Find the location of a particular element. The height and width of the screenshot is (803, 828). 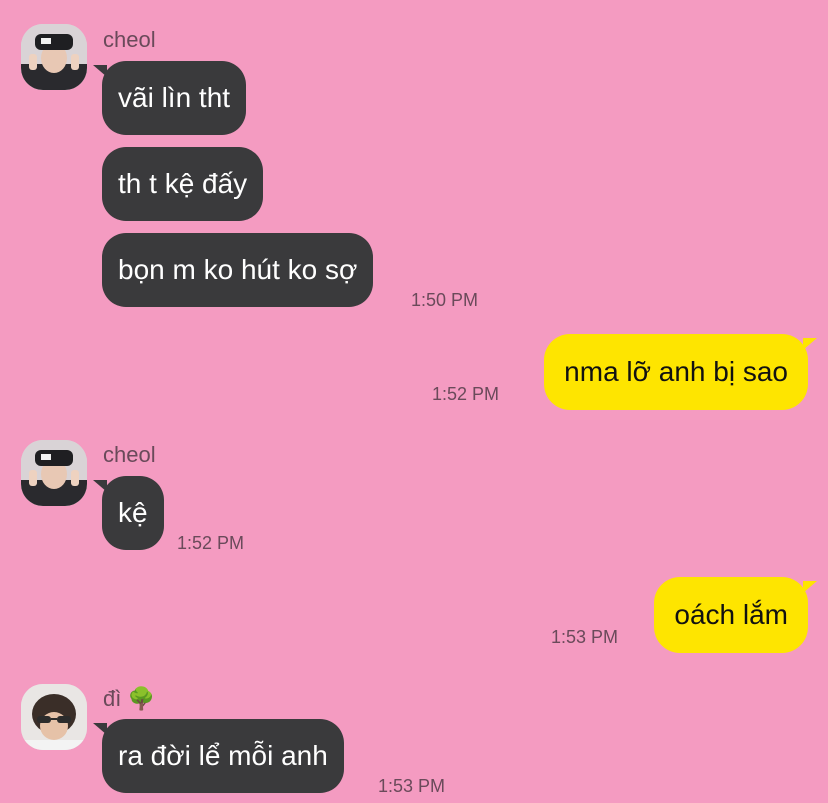

message-text: oách lắm is located at coordinates (731, 614).